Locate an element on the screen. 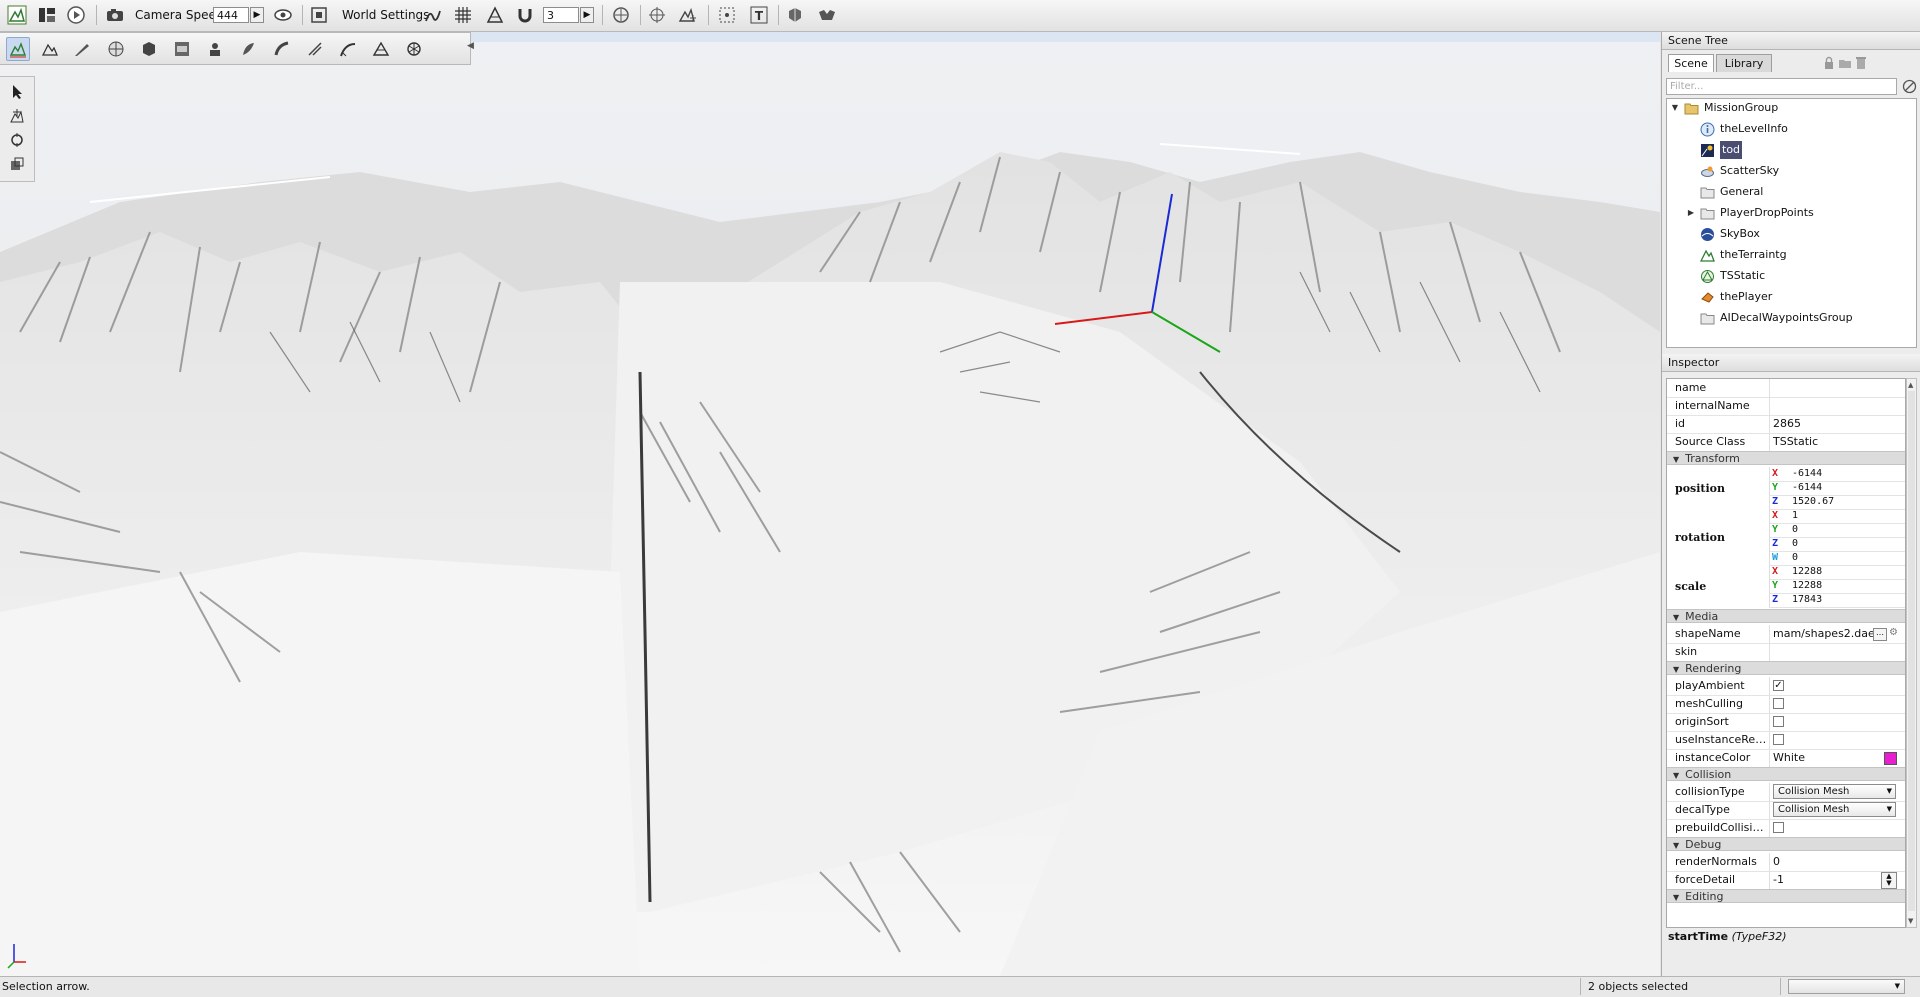 This screenshot has height=997, width=1920. rotate-tool-icon is located at coordinates (17, 140).